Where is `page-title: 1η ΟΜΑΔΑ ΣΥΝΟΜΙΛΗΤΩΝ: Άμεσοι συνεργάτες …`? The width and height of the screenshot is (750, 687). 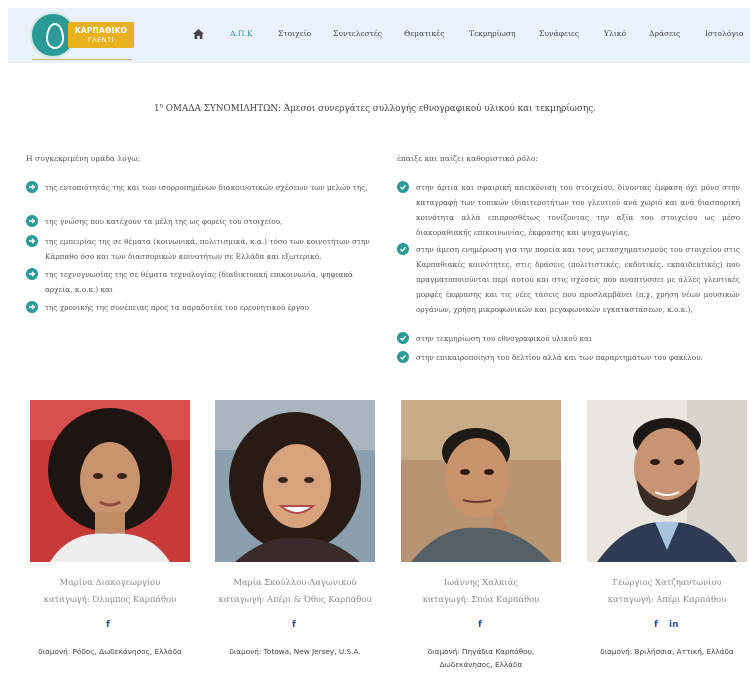
page-title: 1η ΟΜΑΔΑ ΣΥΝΟΜΙΛΗΤΩΝ: Άμεσοι συνεργάτες … is located at coordinates (375, 108).